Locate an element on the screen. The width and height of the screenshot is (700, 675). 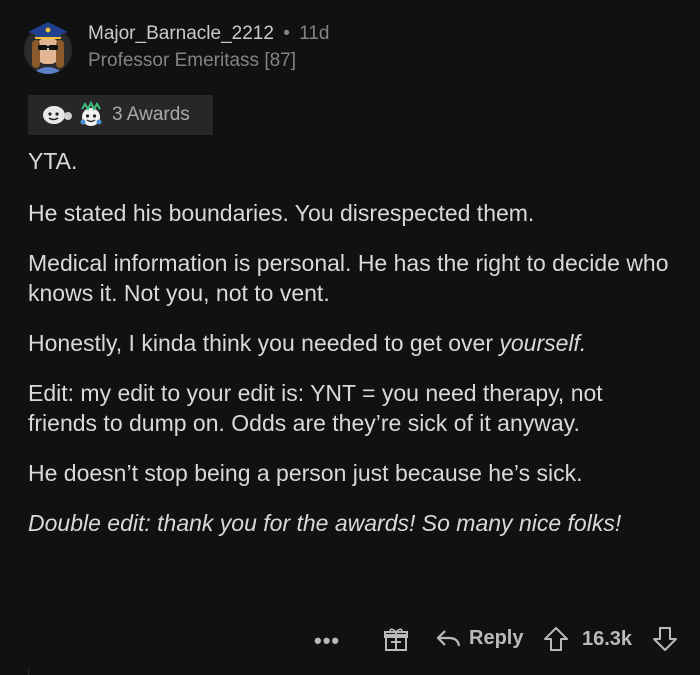
emphasis-text: yourself. is located at coordinates (543, 343).